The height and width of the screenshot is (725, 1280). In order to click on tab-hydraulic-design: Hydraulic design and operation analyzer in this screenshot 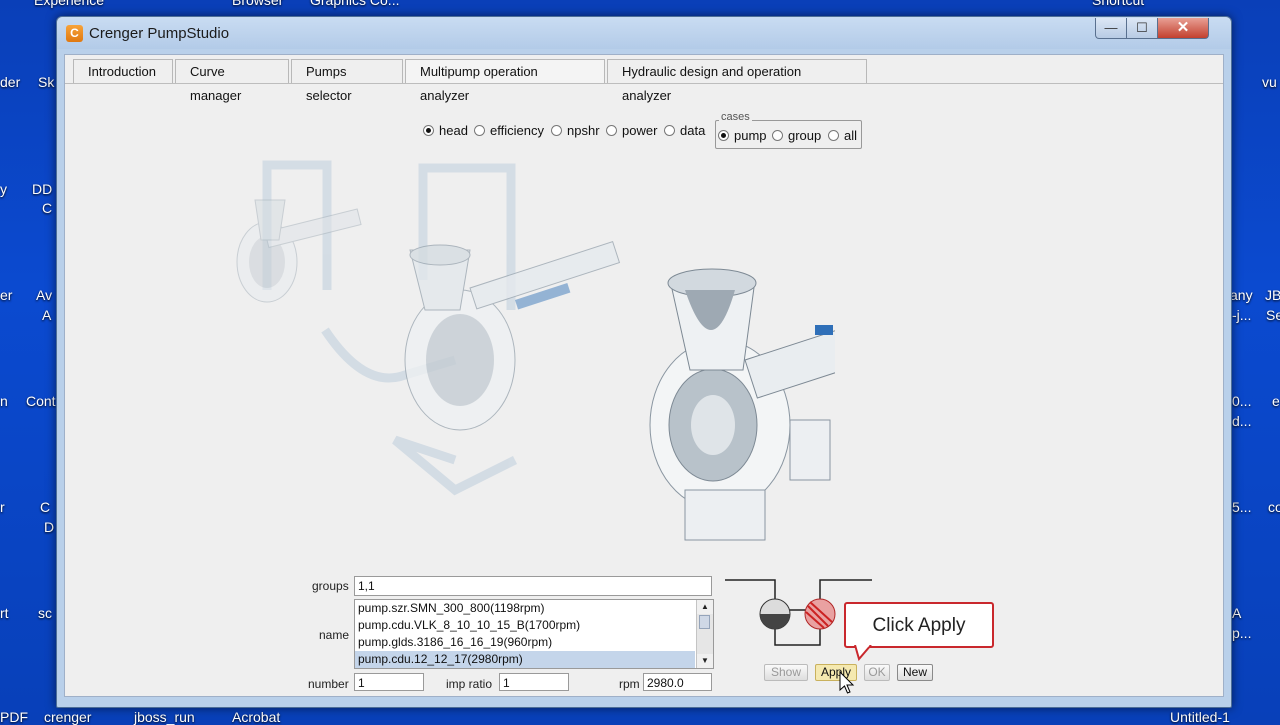, I will do `click(737, 81)`.